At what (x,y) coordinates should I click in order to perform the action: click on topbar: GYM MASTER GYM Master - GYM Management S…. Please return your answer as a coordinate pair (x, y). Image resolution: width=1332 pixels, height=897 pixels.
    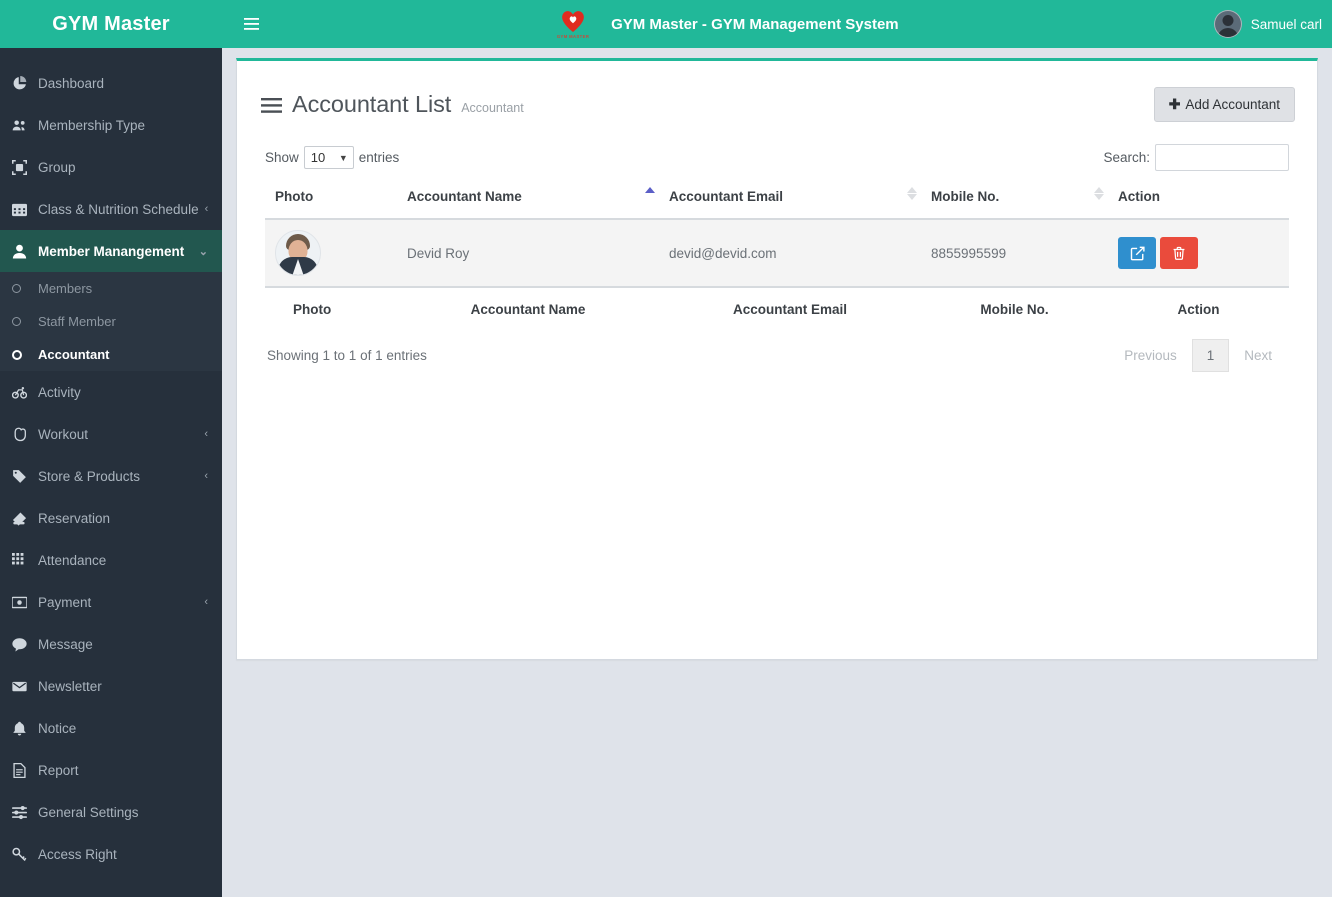
    Looking at the image, I should click on (777, 24).